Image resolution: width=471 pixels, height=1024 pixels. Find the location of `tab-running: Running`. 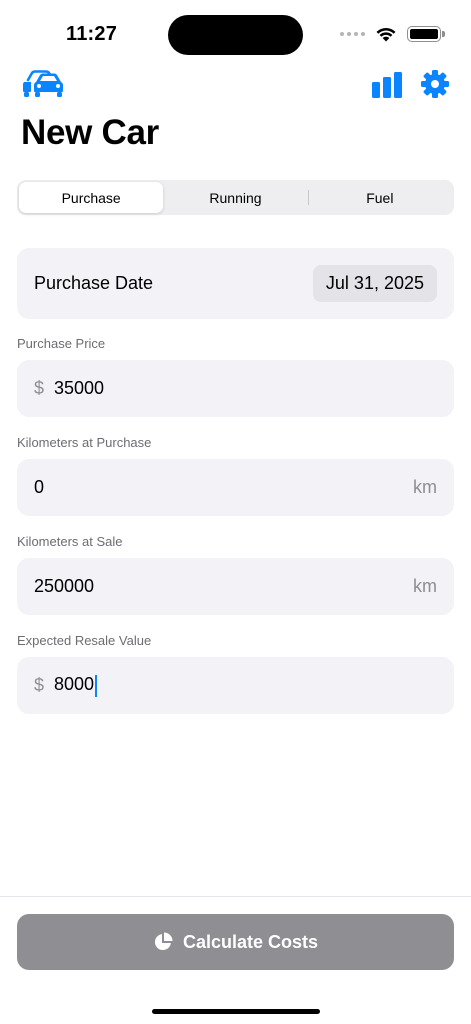

tab-running: Running is located at coordinates (235, 197).